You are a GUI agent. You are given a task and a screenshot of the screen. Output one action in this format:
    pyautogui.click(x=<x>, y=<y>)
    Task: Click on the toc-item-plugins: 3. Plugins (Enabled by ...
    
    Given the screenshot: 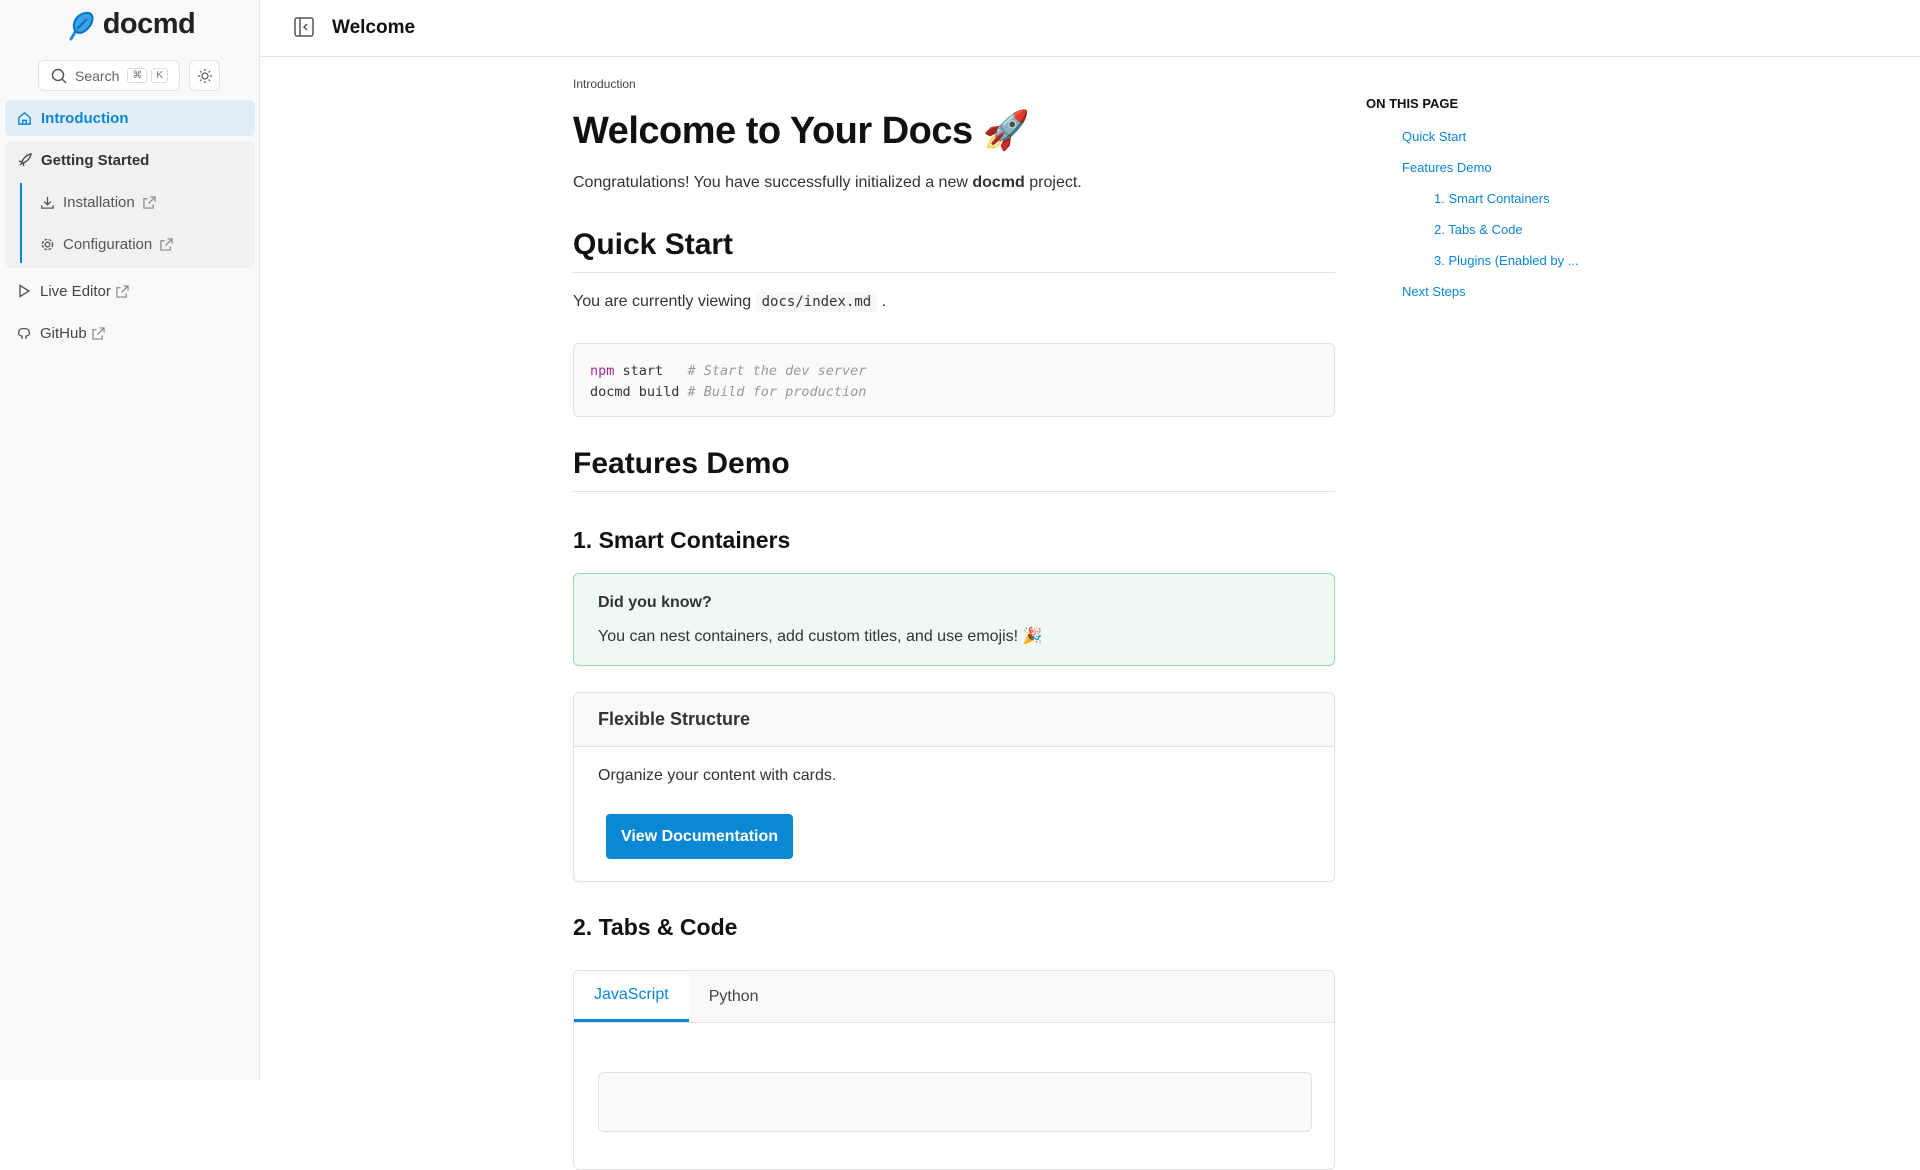 What is the action you would take?
    pyautogui.click(x=1506, y=260)
    